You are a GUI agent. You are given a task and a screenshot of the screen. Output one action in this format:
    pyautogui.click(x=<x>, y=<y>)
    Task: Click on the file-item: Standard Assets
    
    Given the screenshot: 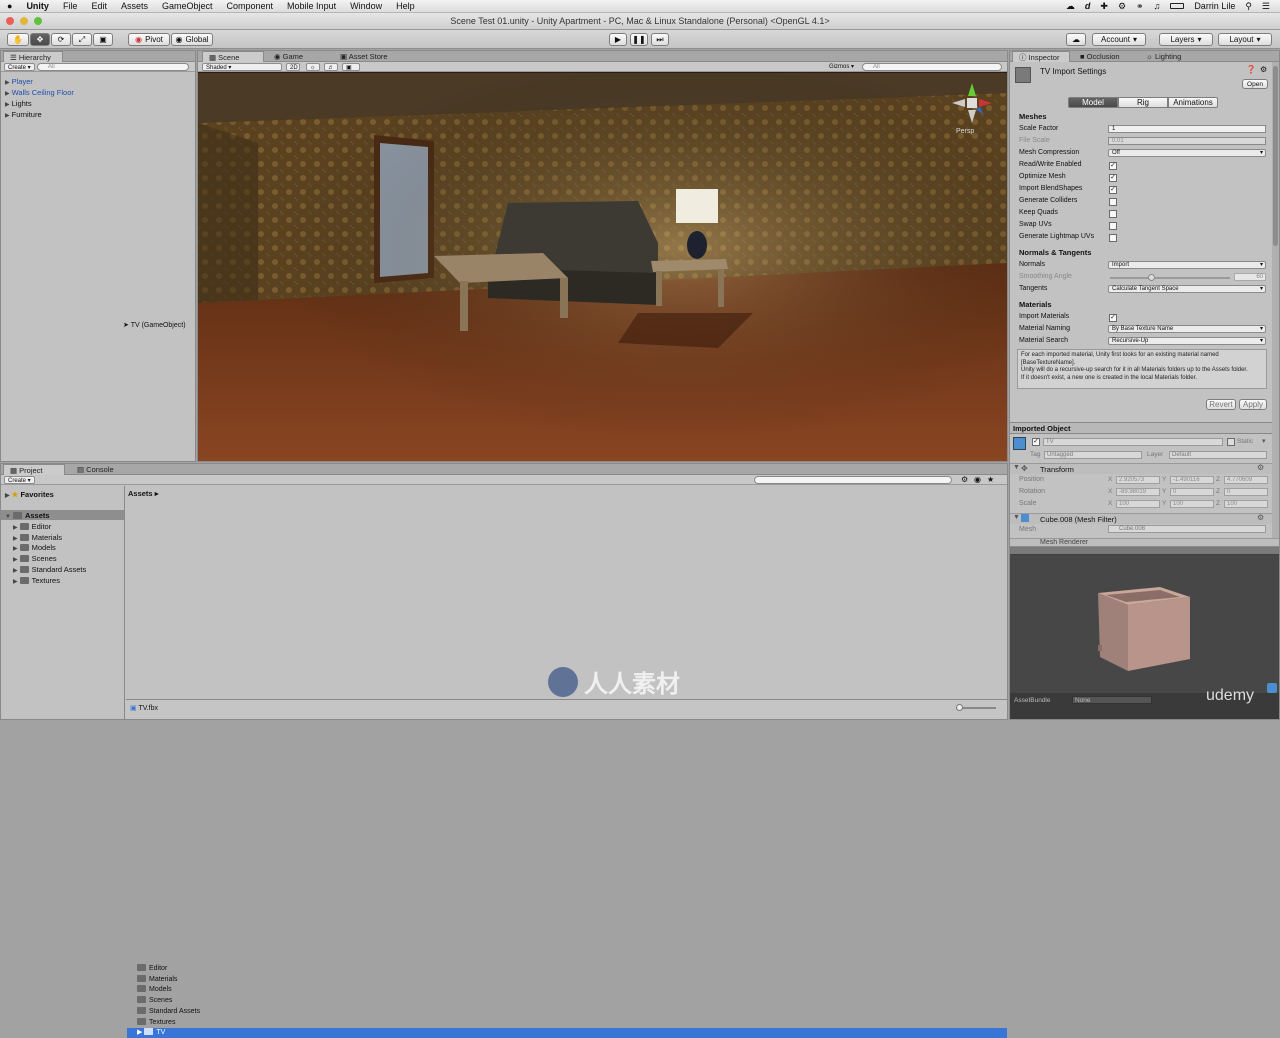 What is the action you would take?
    pyautogui.click(x=567, y=1011)
    